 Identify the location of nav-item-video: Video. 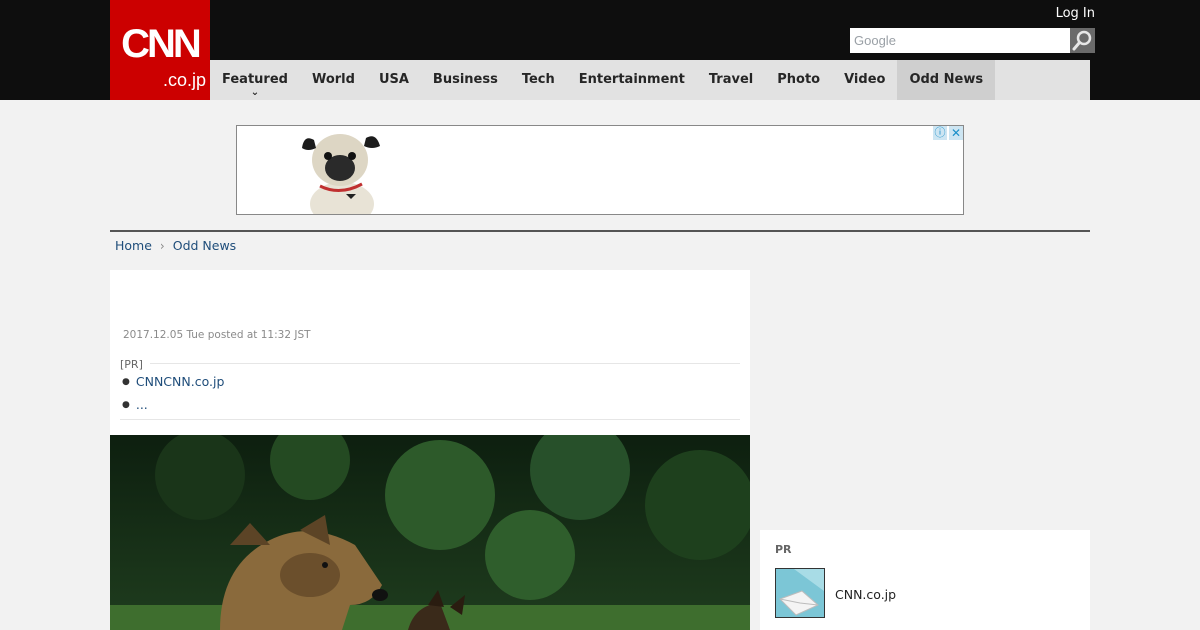
(864, 80).